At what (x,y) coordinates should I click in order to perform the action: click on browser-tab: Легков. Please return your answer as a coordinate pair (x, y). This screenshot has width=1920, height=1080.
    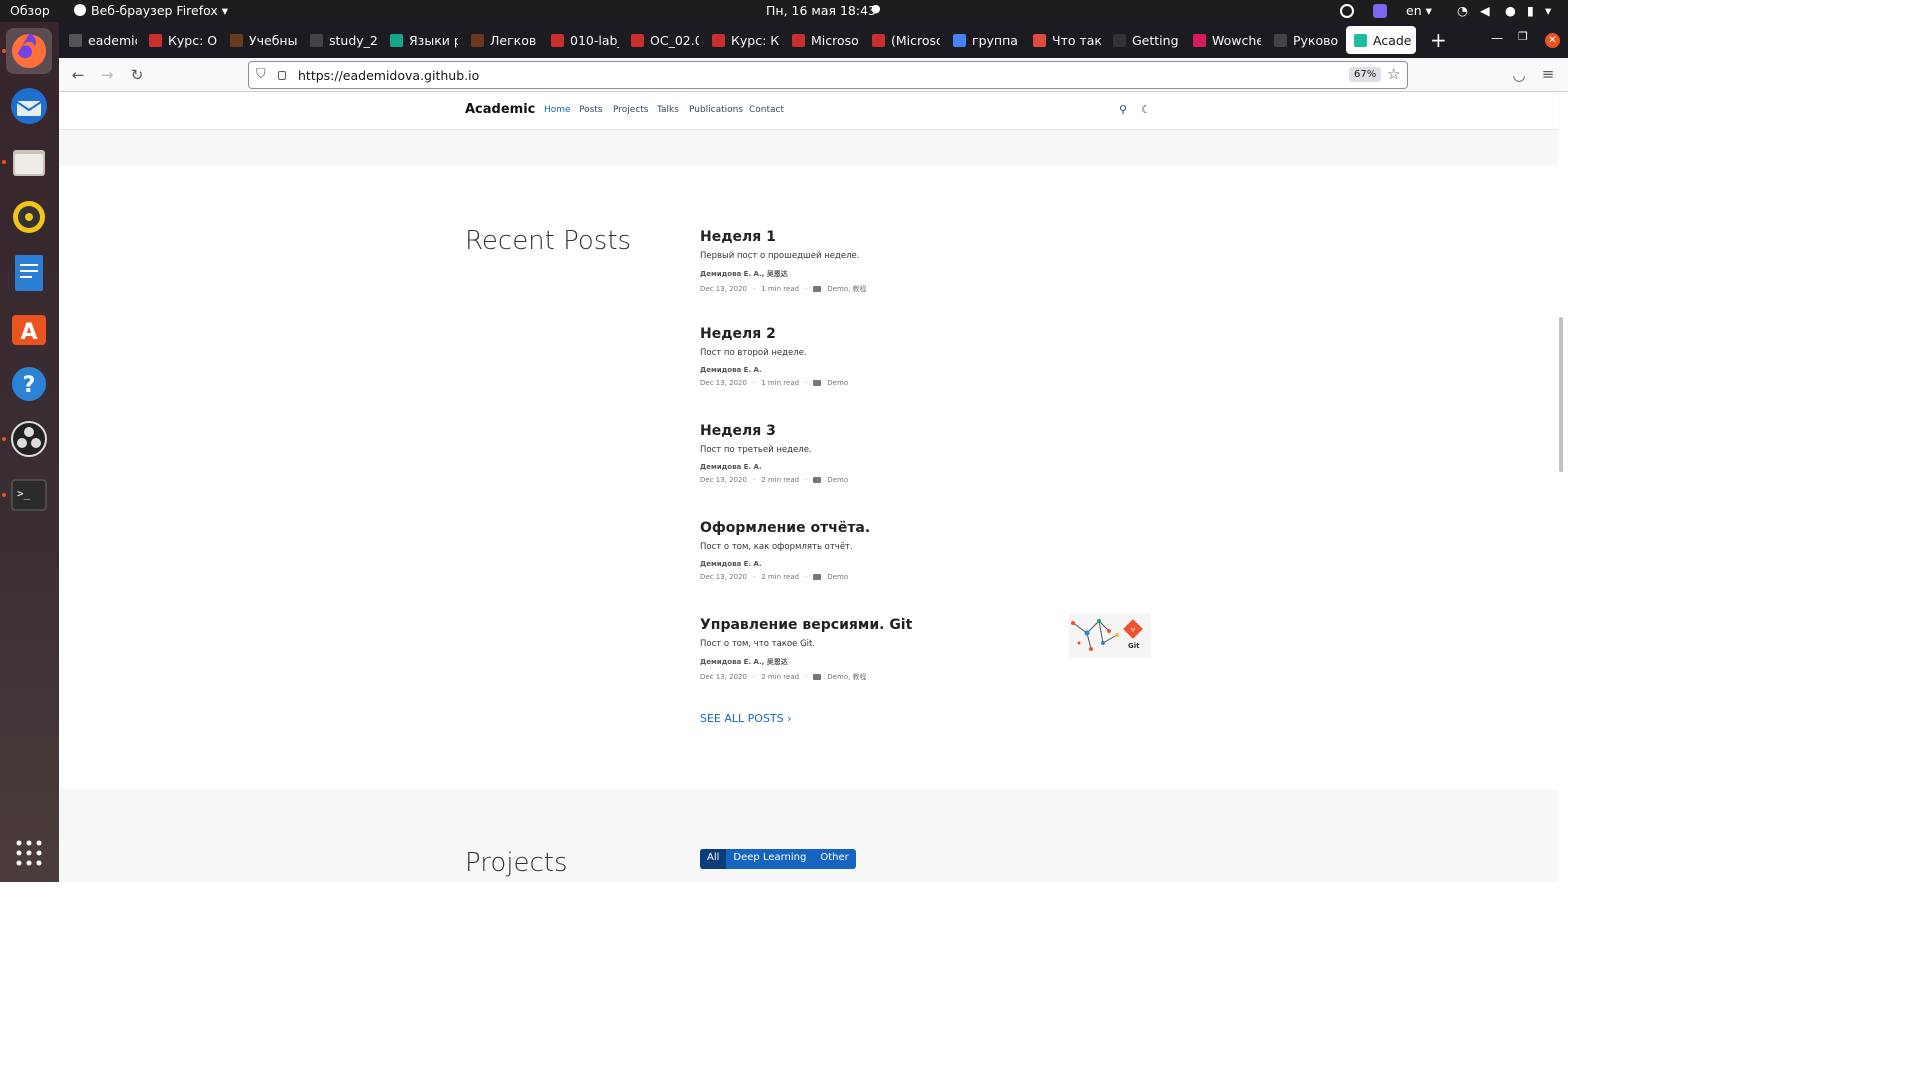
    Looking at the image, I should click on (501, 40).